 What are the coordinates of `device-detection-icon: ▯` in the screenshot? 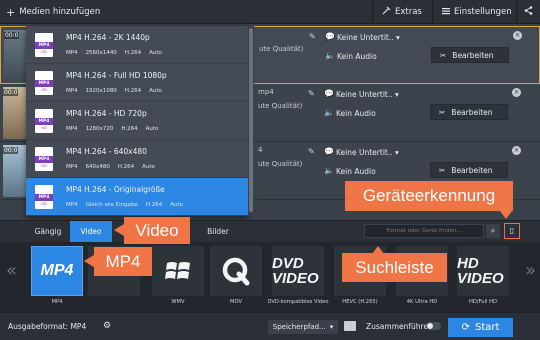 It's located at (512, 231).